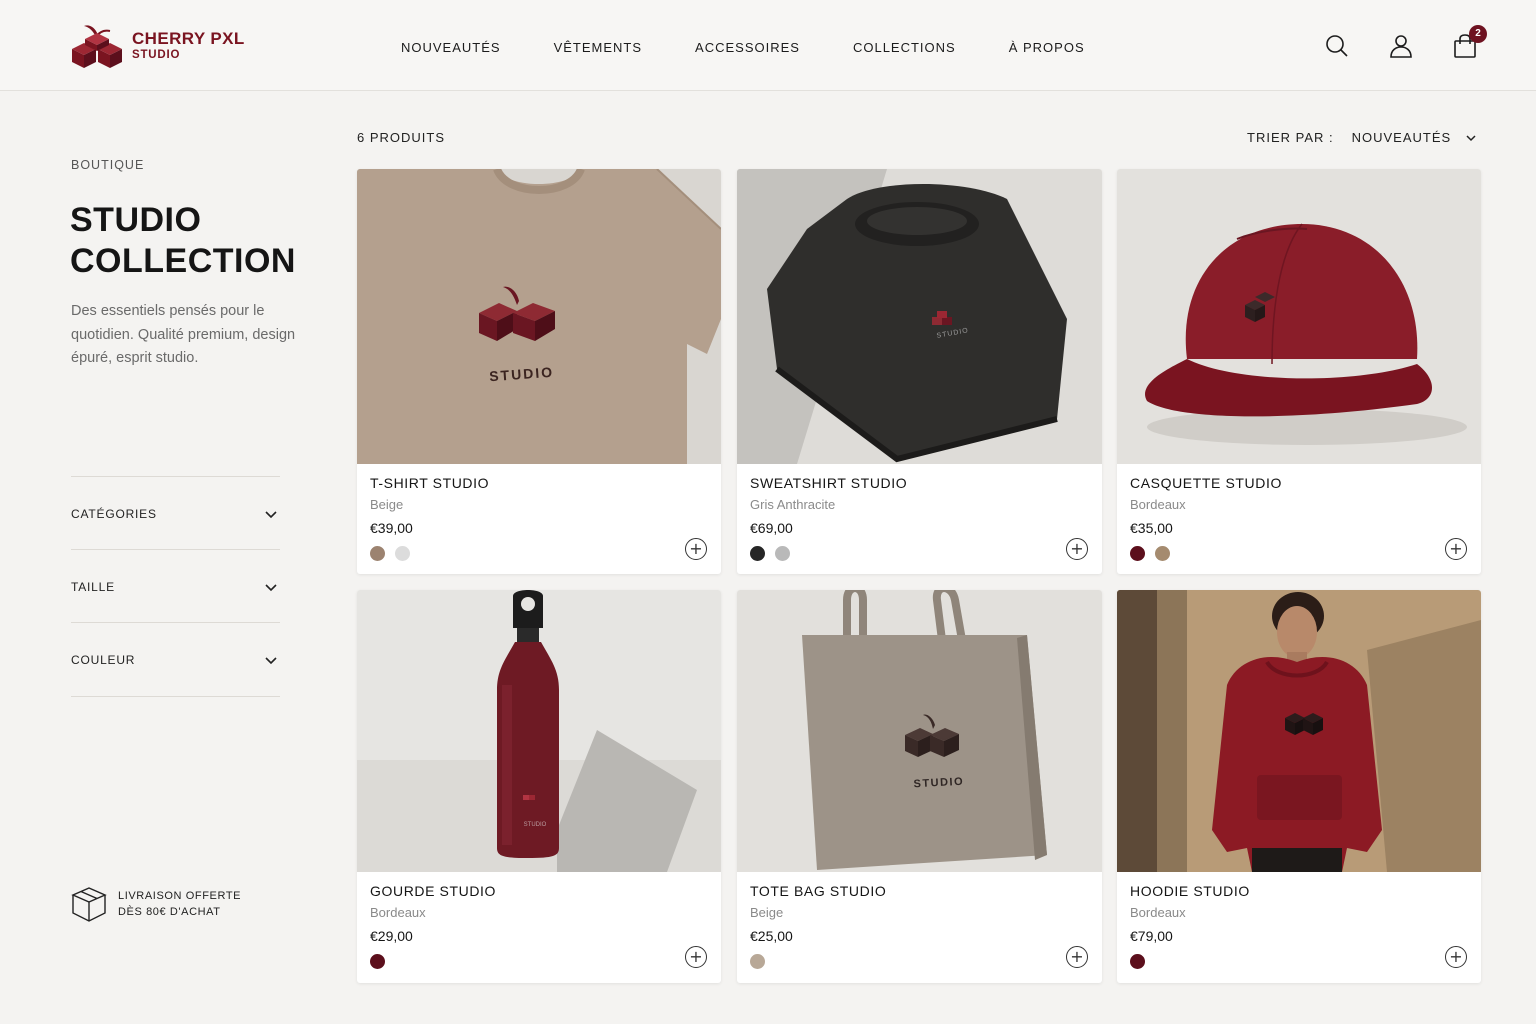 This screenshot has height=1024, width=1536. Describe the element at coordinates (402, 553) in the screenshot. I see `swatch-light-grey` at that location.